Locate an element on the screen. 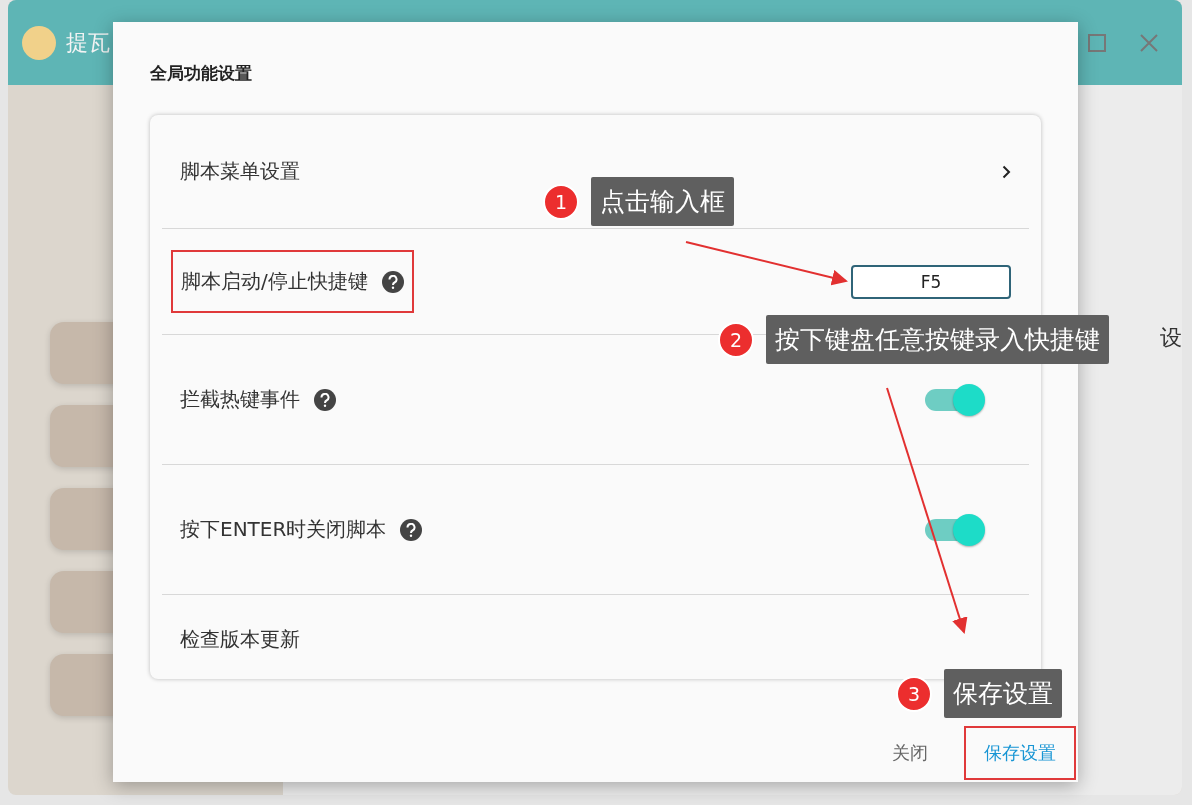 The height and width of the screenshot is (805, 1192). annotation-callout: 按下键盘任意按键录入快捷键 is located at coordinates (937, 339).